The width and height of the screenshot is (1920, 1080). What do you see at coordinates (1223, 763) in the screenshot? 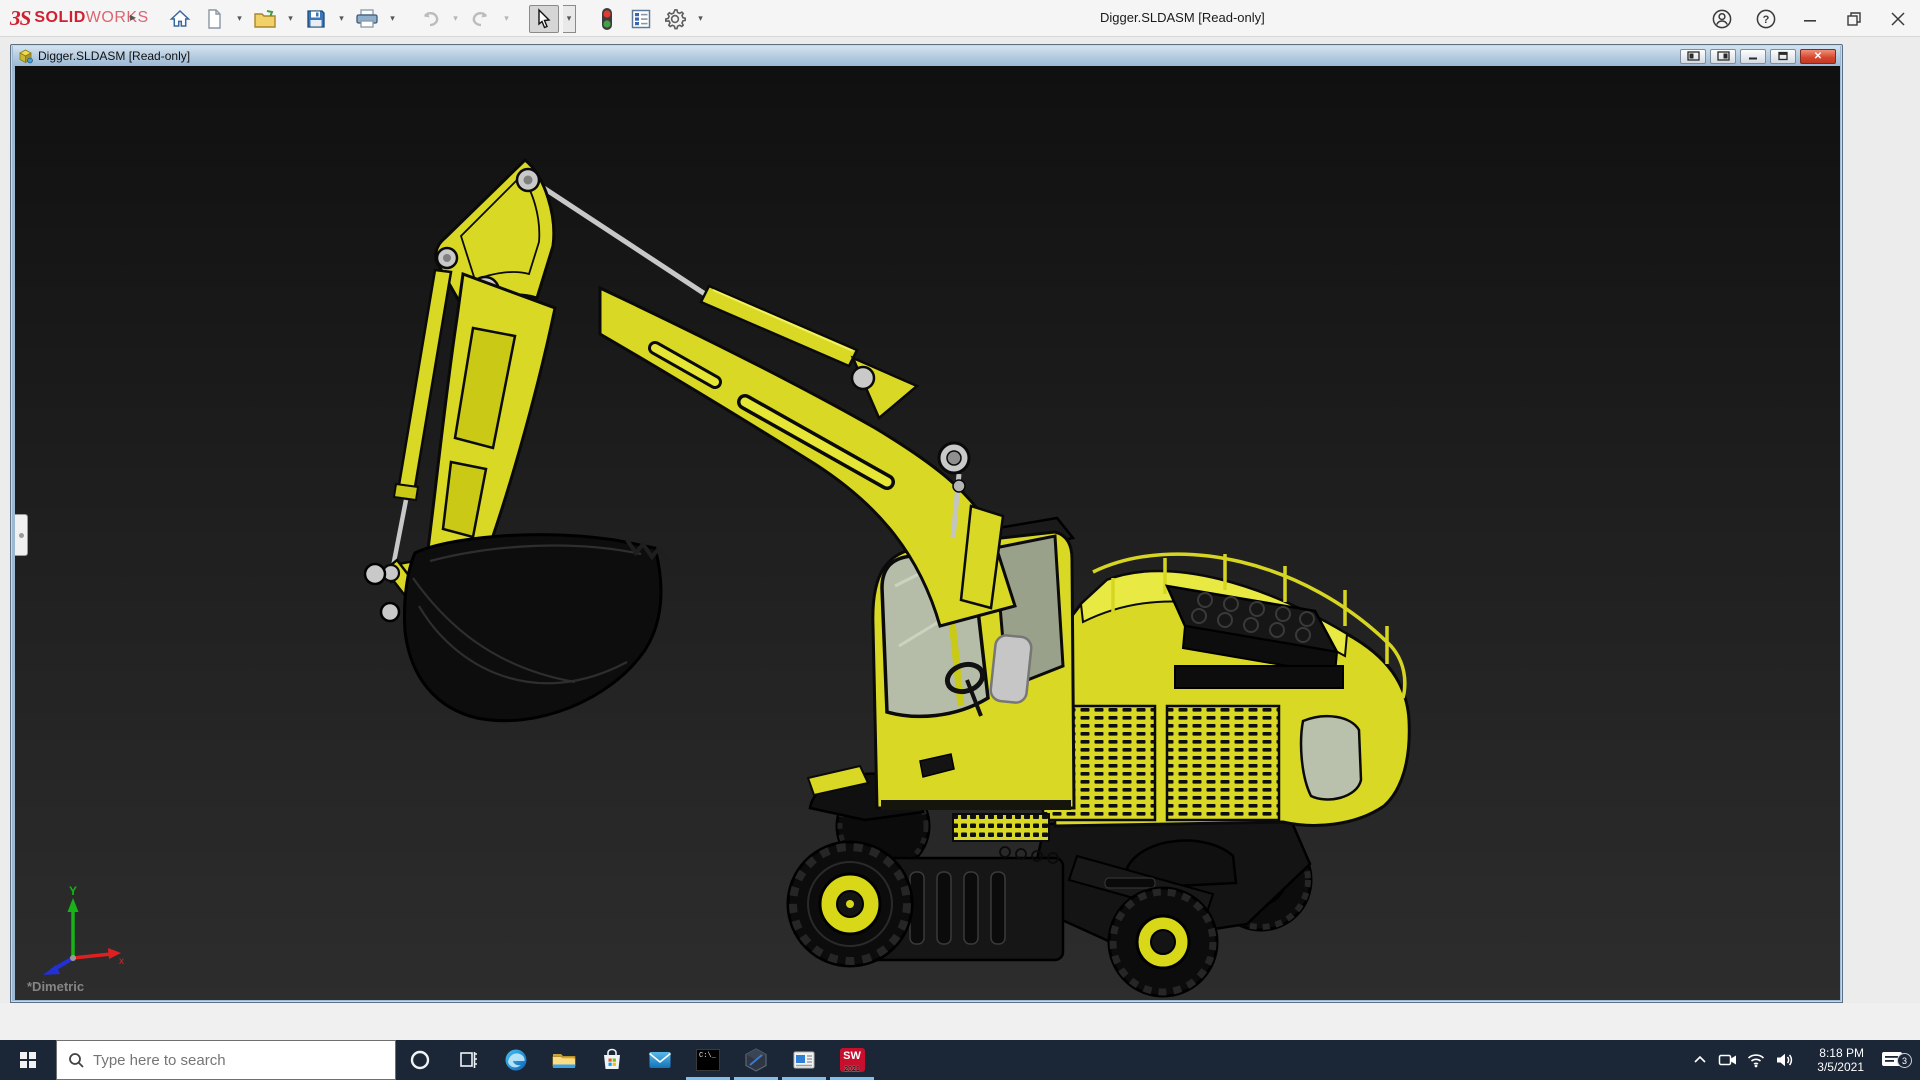
I see `side-grille-right` at bounding box center [1223, 763].